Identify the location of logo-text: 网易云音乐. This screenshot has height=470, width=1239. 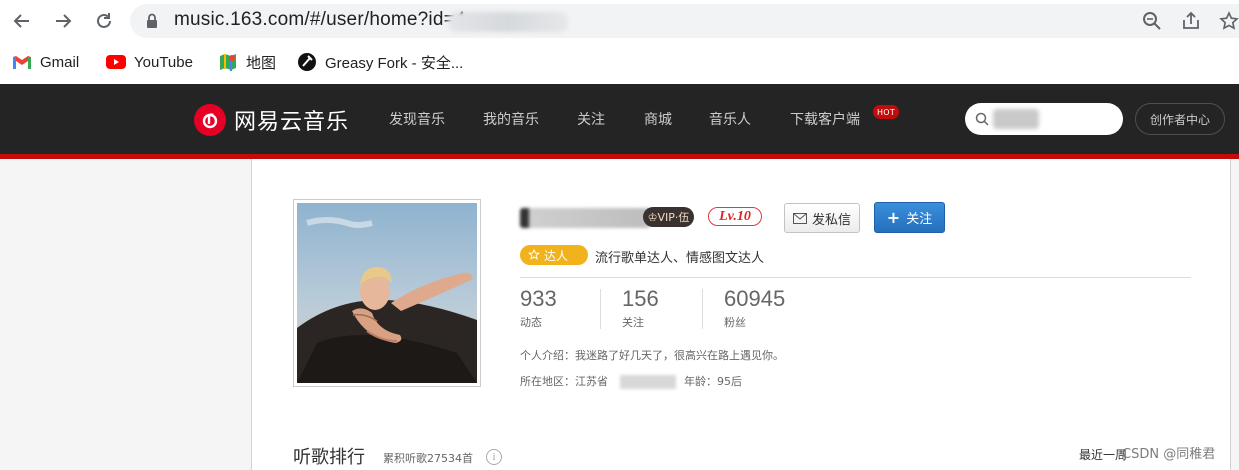
(292, 122).